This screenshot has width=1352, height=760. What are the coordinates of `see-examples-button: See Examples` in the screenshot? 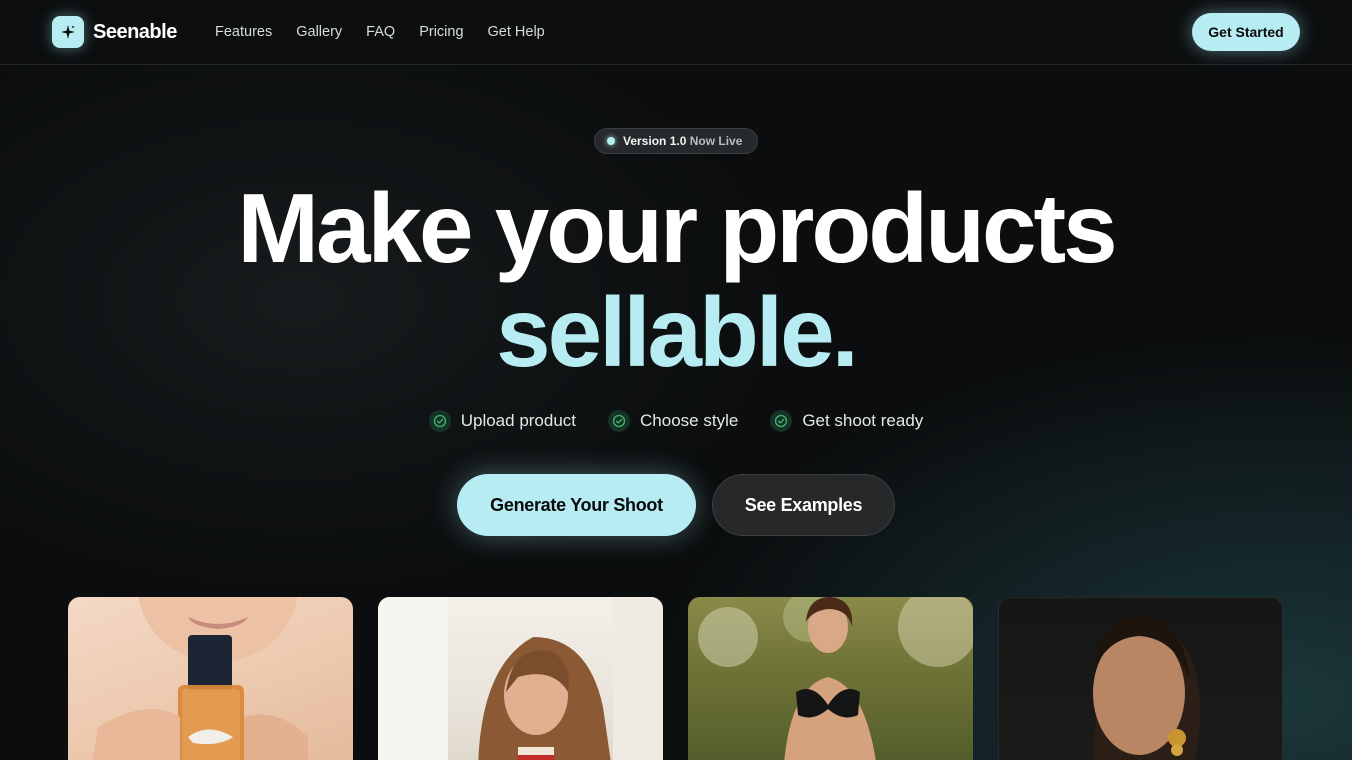 It's located at (803, 505).